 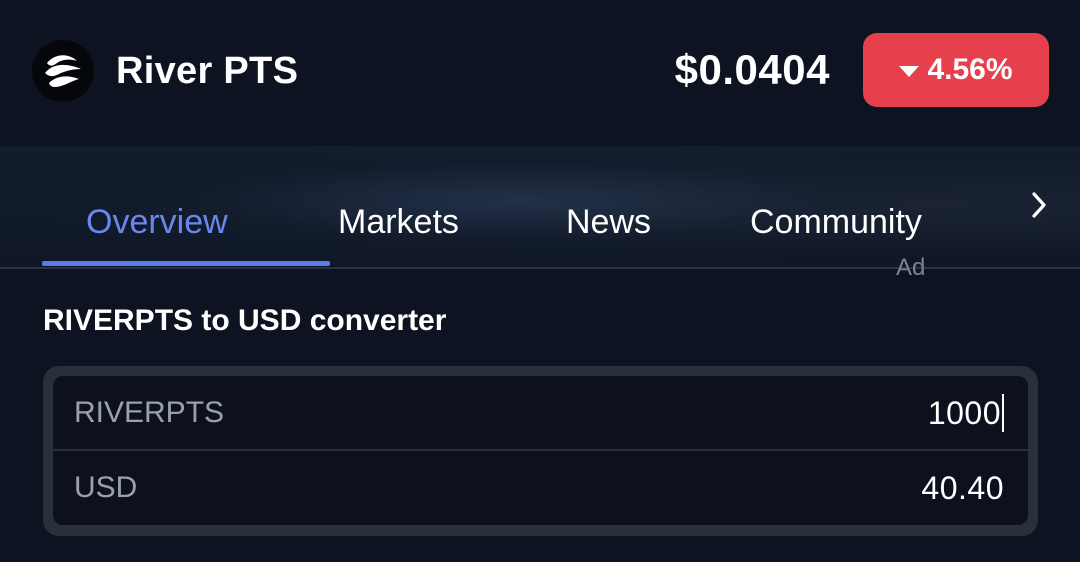 What do you see at coordinates (207, 71) in the screenshot?
I see `coin-name: River PTS` at bounding box center [207, 71].